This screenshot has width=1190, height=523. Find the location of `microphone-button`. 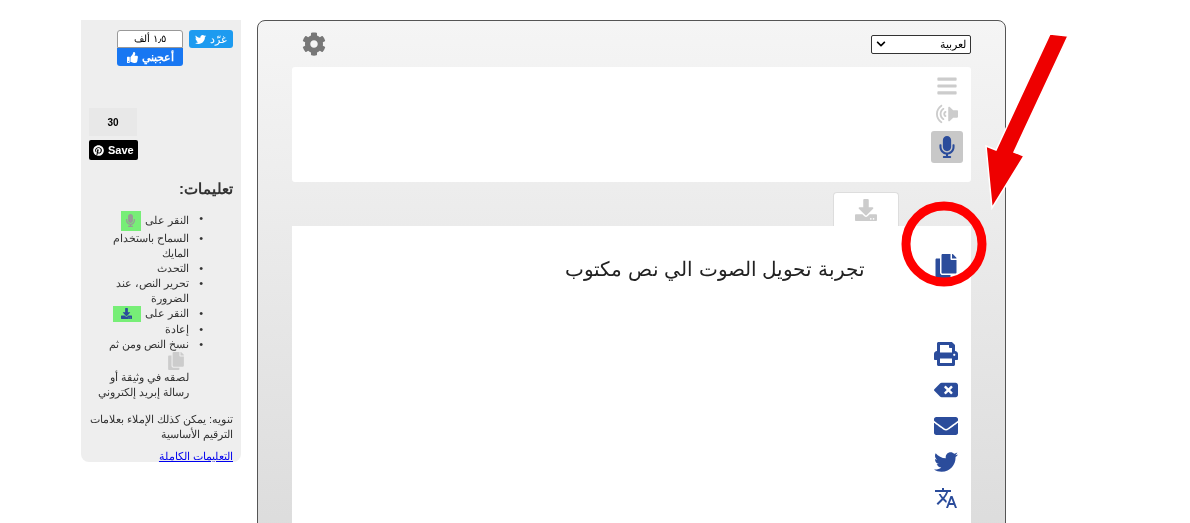

microphone-button is located at coordinates (947, 147).